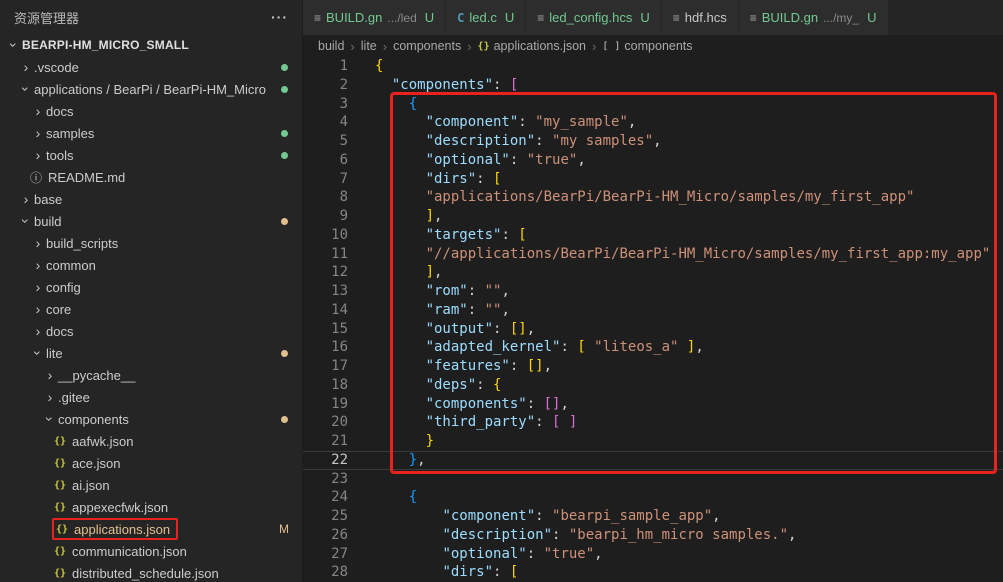 The image size is (1003, 582). I want to click on line-text: "components": [, so click(455, 84).